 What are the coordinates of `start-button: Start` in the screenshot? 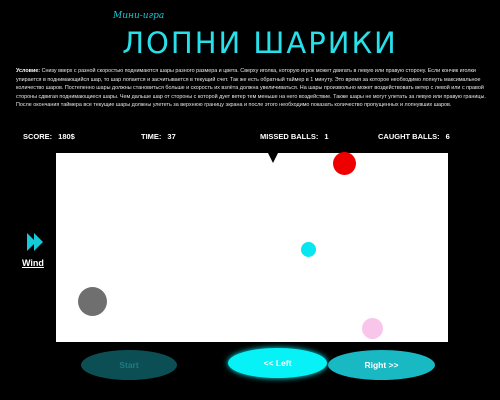 It's located at (129, 365).